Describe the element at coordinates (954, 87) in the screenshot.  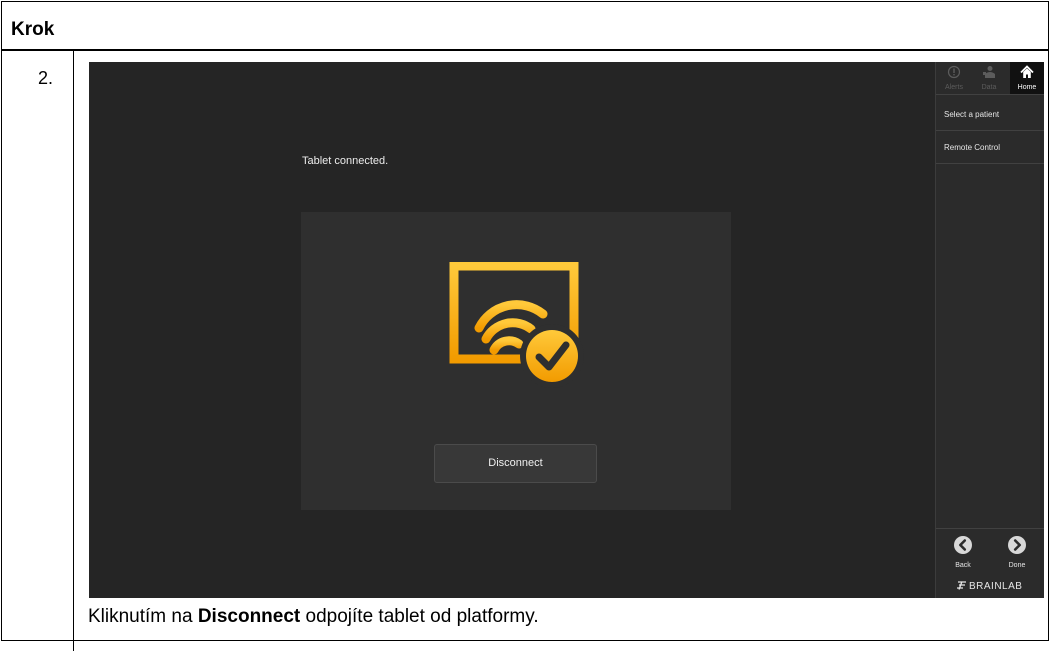
I see `alerts-label: Alerts` at that location.